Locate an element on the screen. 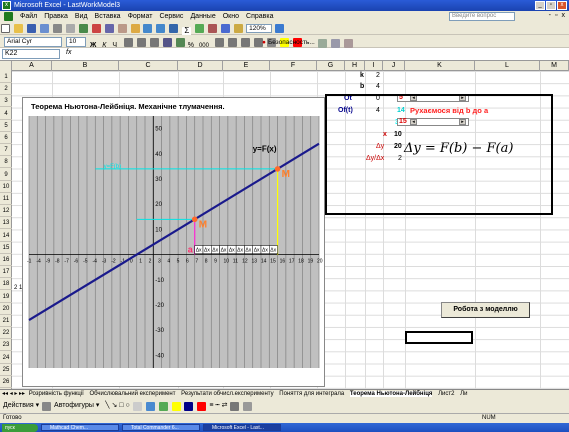  arrow-style-icon: ⇄ is located at coordinates (225, 405).